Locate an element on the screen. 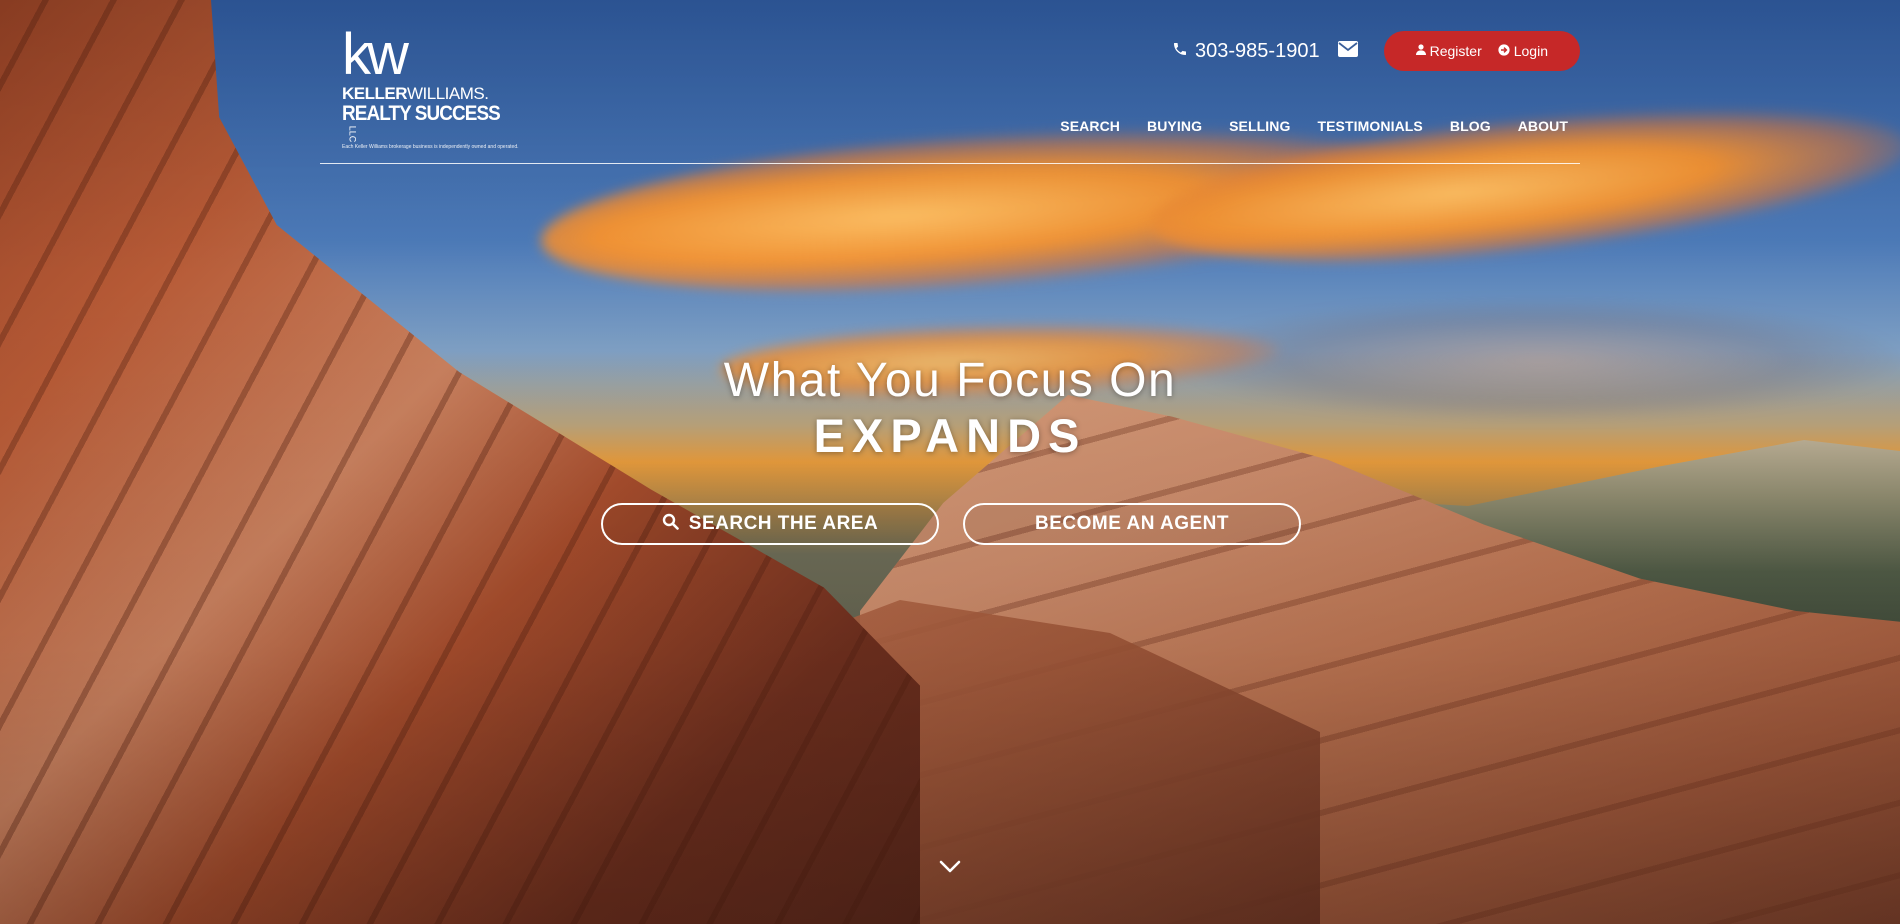 The height and width of the screenshot is (924, 1900). become-an-agent-button: BECOME AN AGENT is located at coordinates (1132, 524).